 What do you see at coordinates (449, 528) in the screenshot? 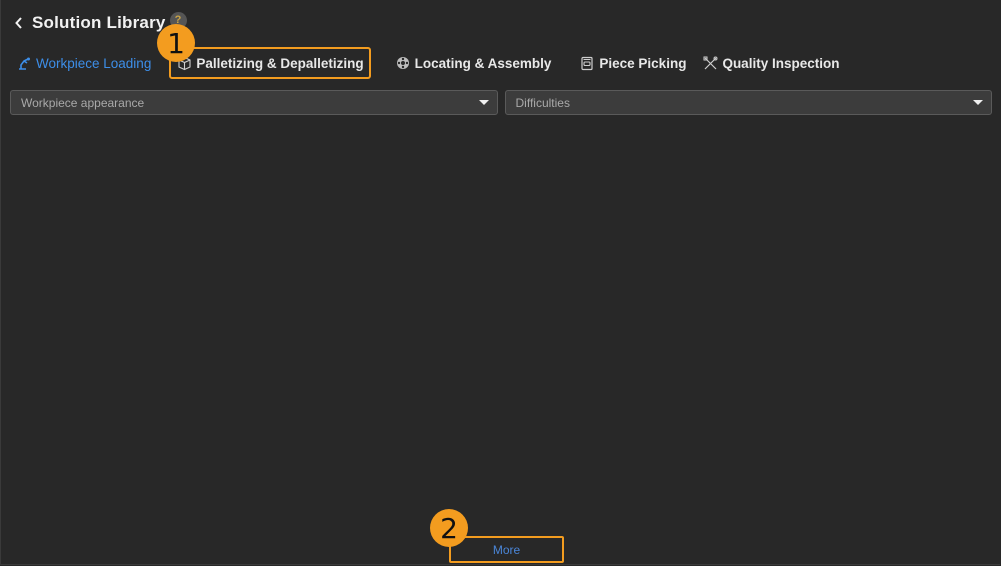
I see `annotation-badge-2: 2` at bounding box center [449, 528].